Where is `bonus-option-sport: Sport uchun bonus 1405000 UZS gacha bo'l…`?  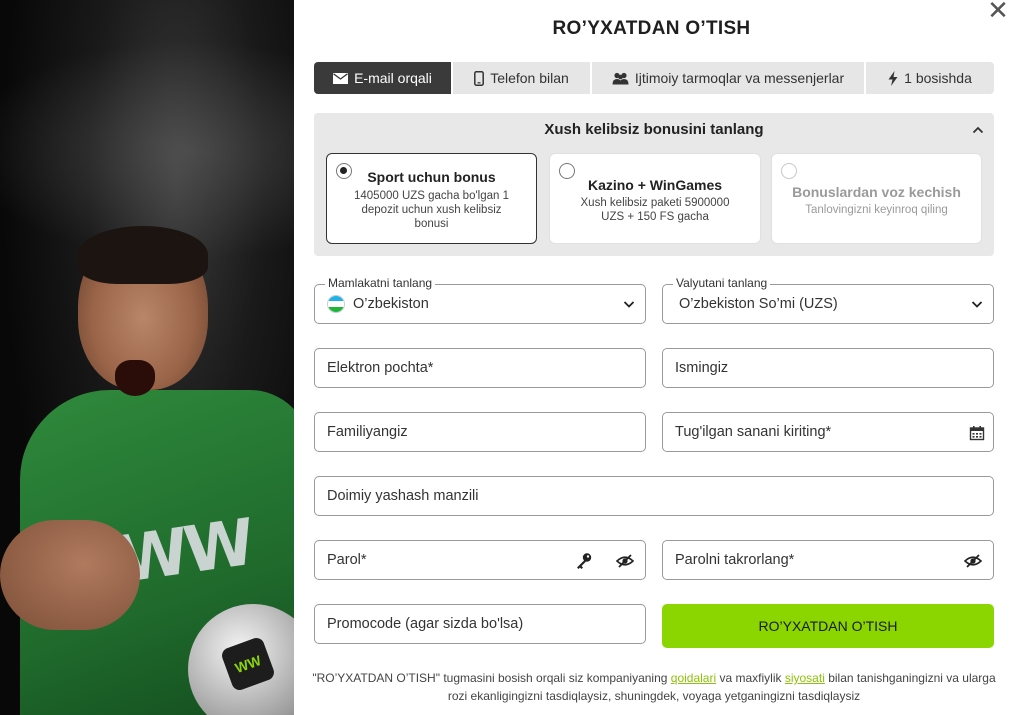
bonus-option-sport: Sport uchun bonus 1405000 UZS gacha bo'l… is located at coordinates (431, 198).